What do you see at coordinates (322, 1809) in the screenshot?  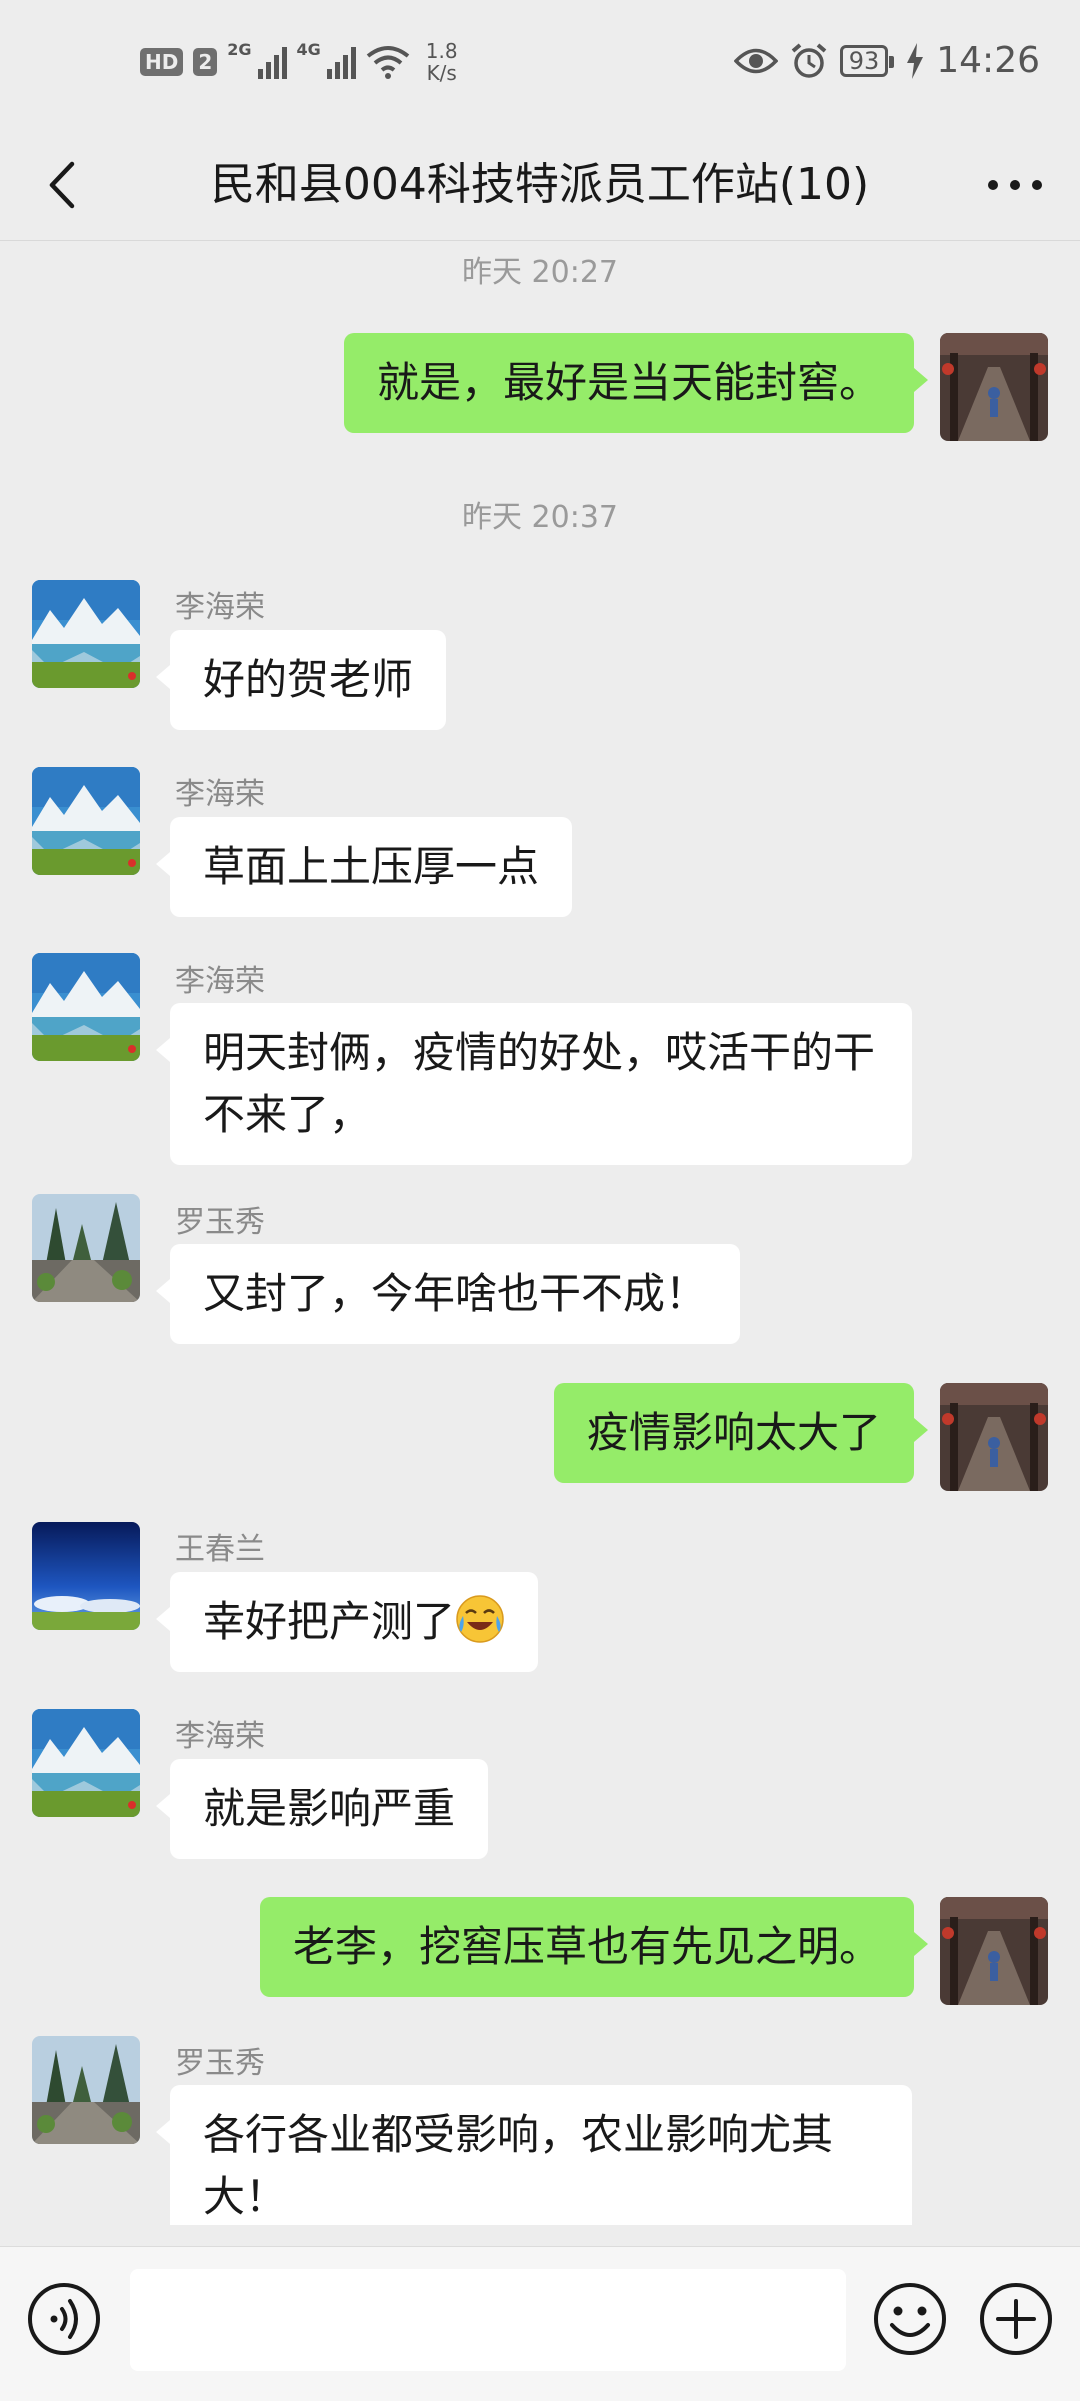 I see `message-bubble-incoming: 就是影响严重` at bounding box center [322, 1809].